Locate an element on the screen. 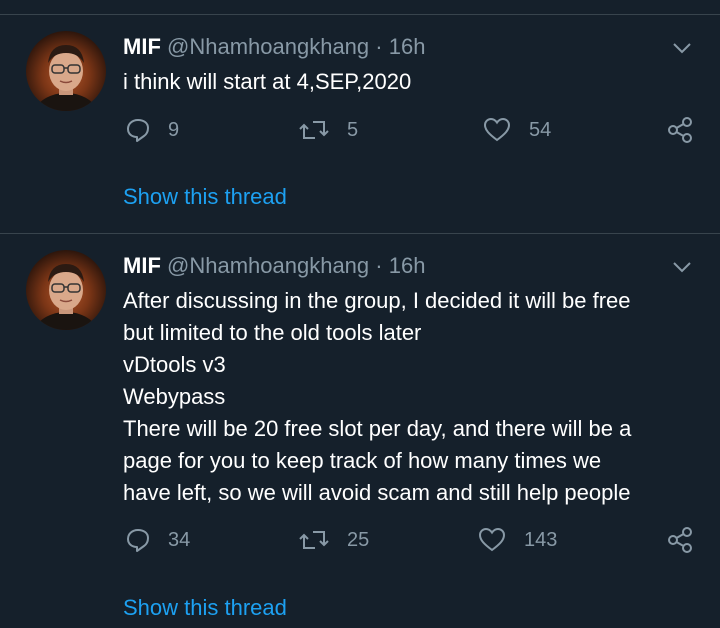  tweet-text-line: vDtools v3 is located at coordinates (174, 364).